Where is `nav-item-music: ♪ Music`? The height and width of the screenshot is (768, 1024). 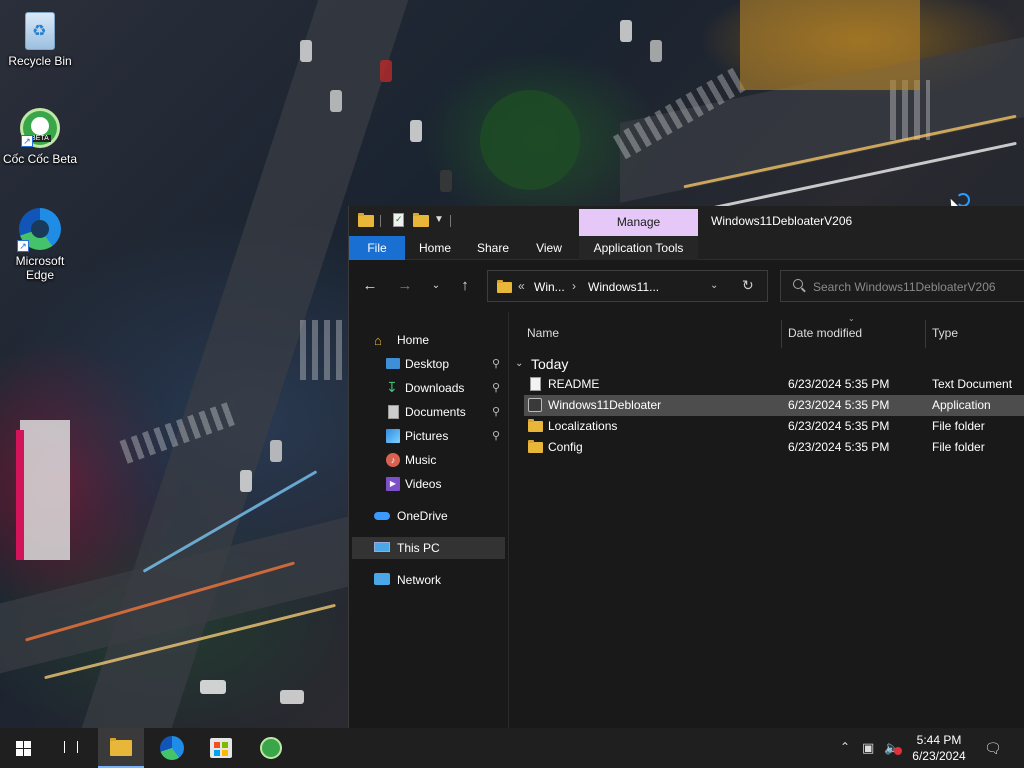 nav-item-music: ♪ Music is located at coordinates (428, 460).